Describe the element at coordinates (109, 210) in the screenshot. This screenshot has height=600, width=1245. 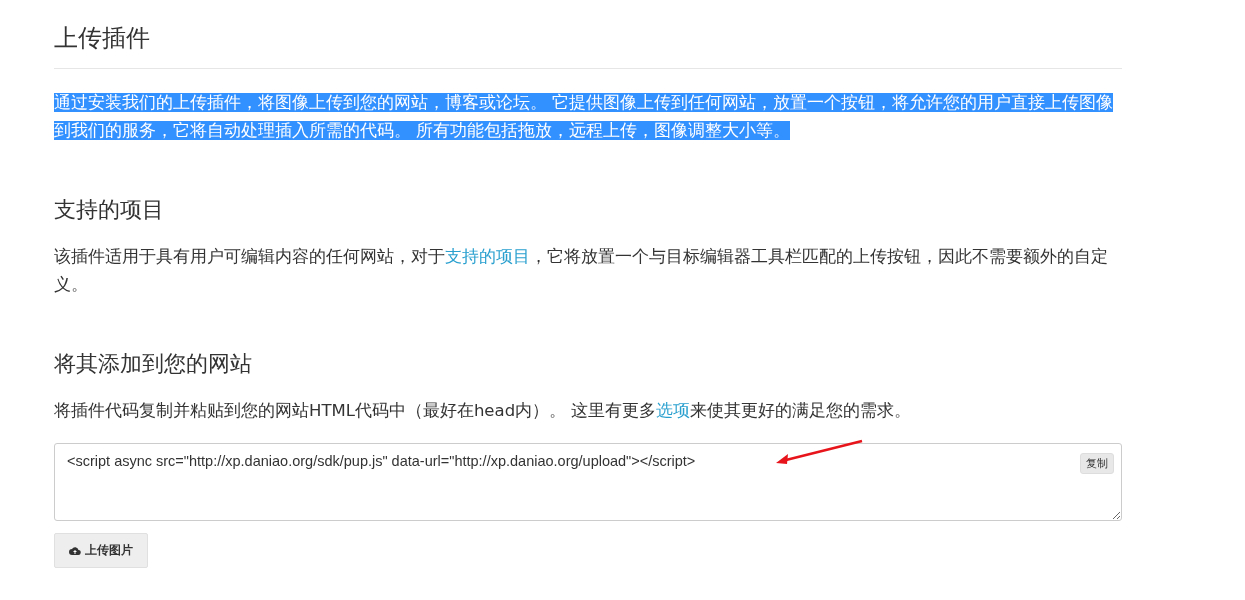
I see `section-heading: 支持的项目` at that location.